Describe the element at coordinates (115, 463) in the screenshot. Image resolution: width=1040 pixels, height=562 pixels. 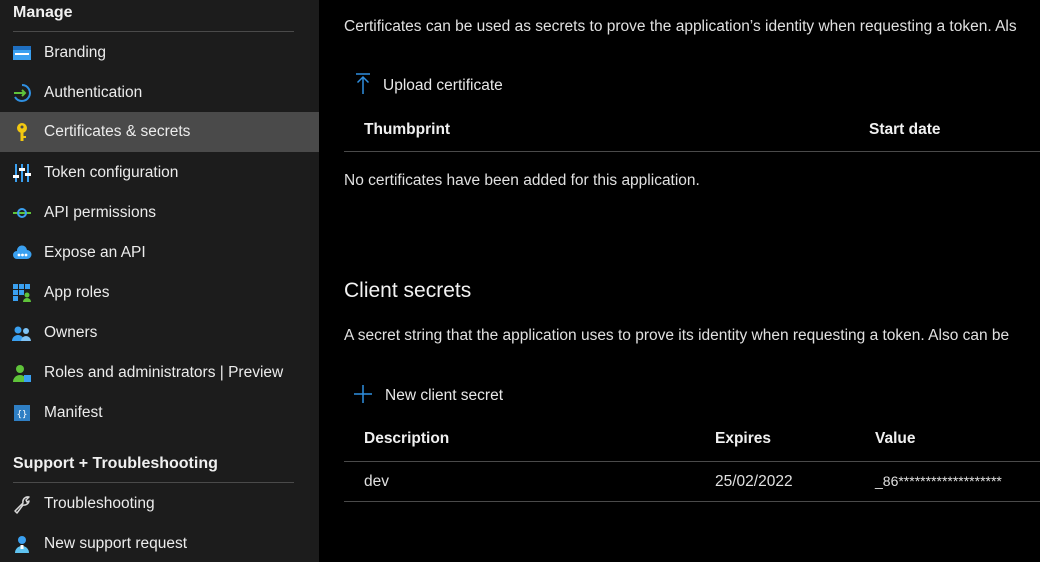
I see `support-section-header: Support + Troubleshooting` at that location.